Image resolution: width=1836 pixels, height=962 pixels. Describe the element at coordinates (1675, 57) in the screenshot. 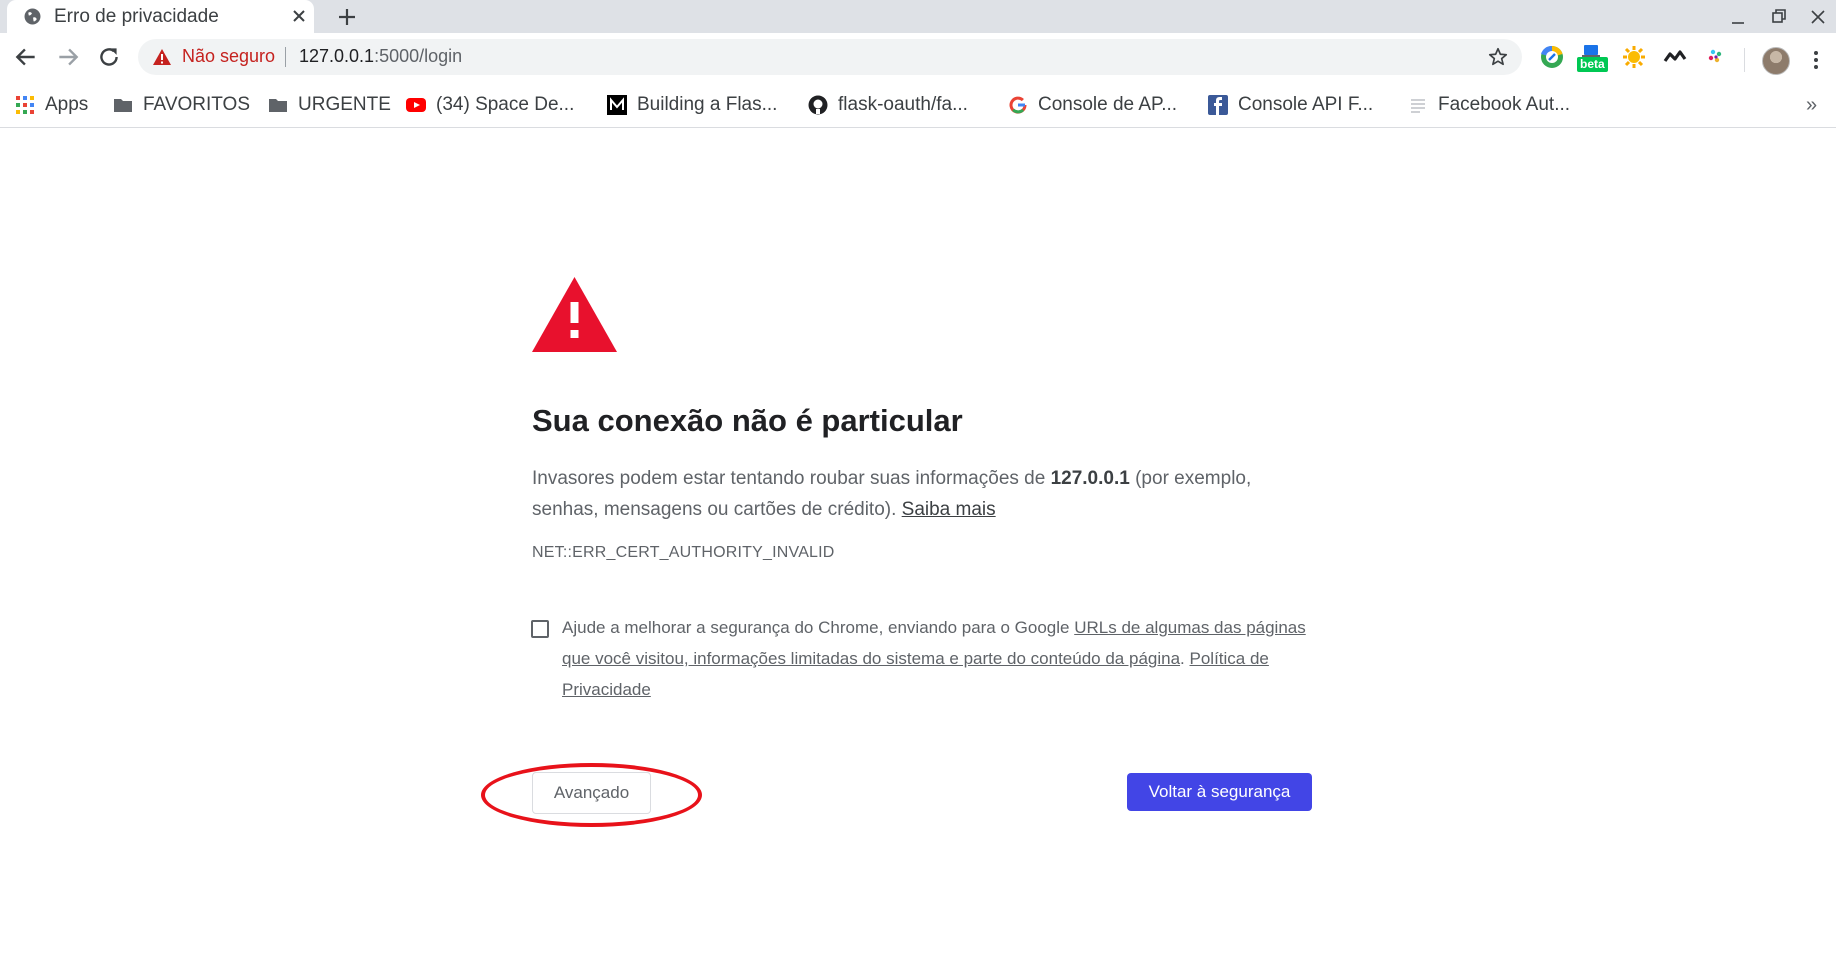

I see `extension-wave-icon` at that location.